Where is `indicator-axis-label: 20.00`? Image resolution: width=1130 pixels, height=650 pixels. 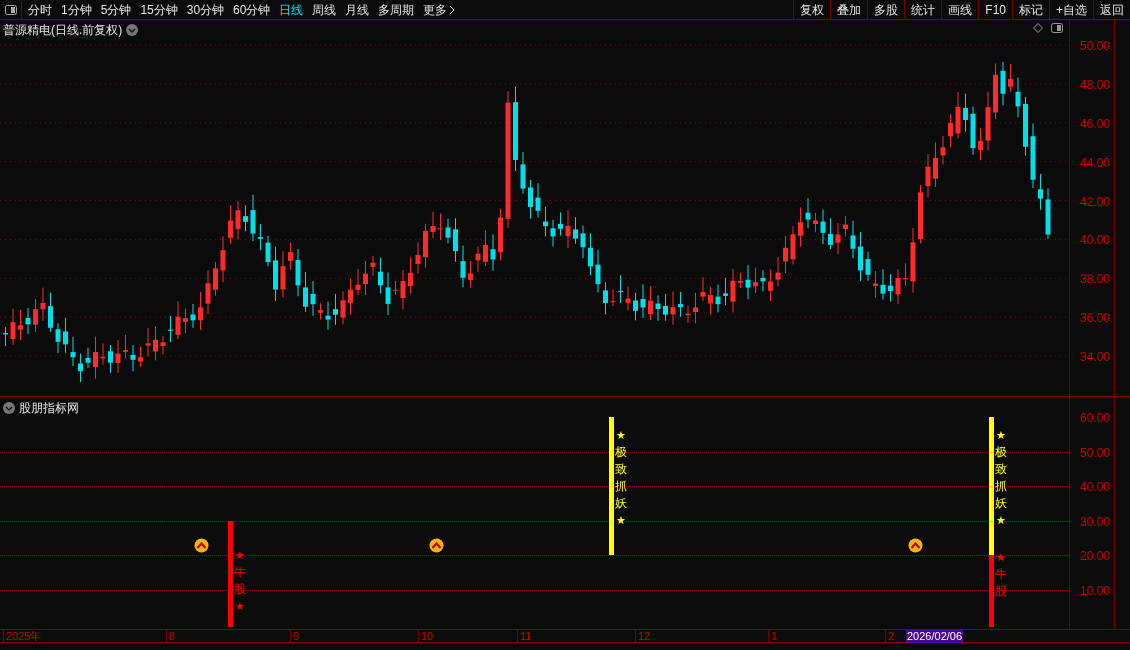 indicator-axis-label: 20.00 is located at coordinates (1095, 557).